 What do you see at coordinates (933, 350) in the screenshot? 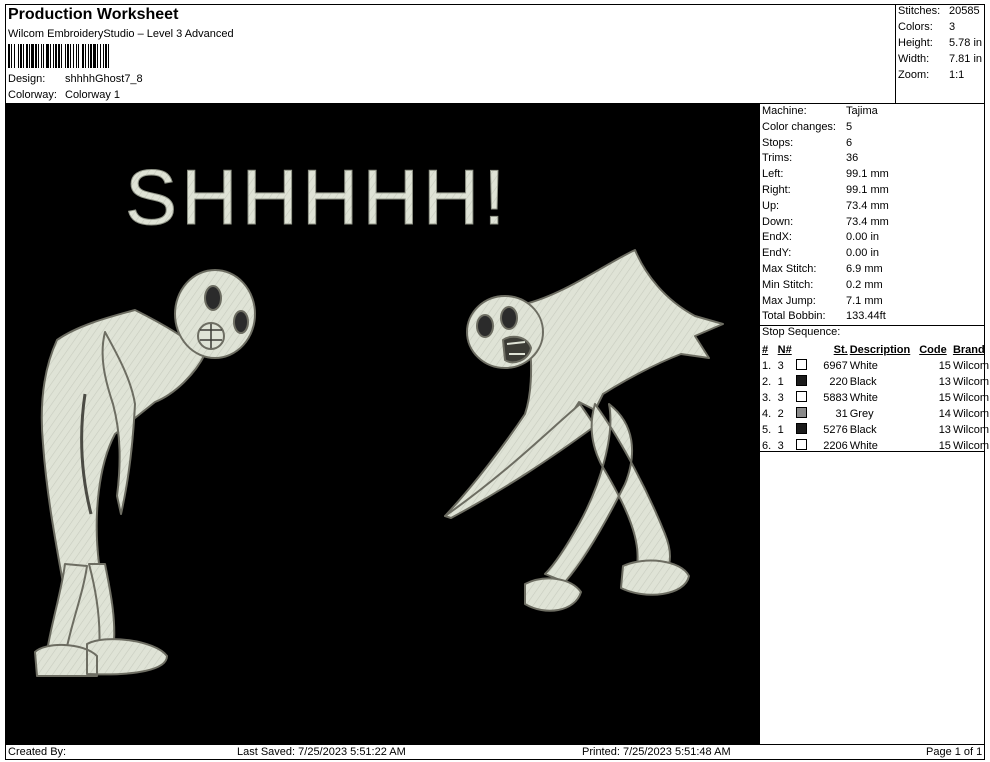
I see `col-code: Code` at bounding box center [933, 350].